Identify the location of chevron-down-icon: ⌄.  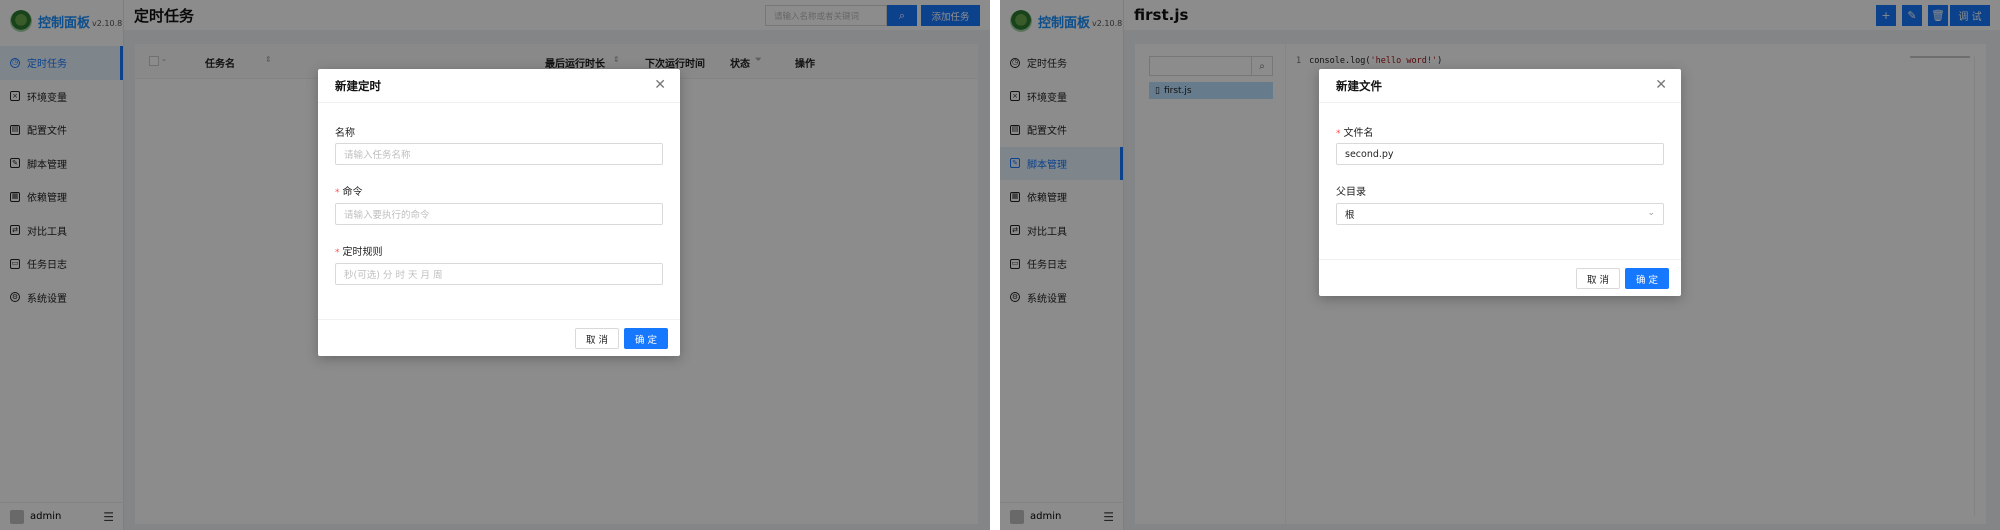
(1651, 213).